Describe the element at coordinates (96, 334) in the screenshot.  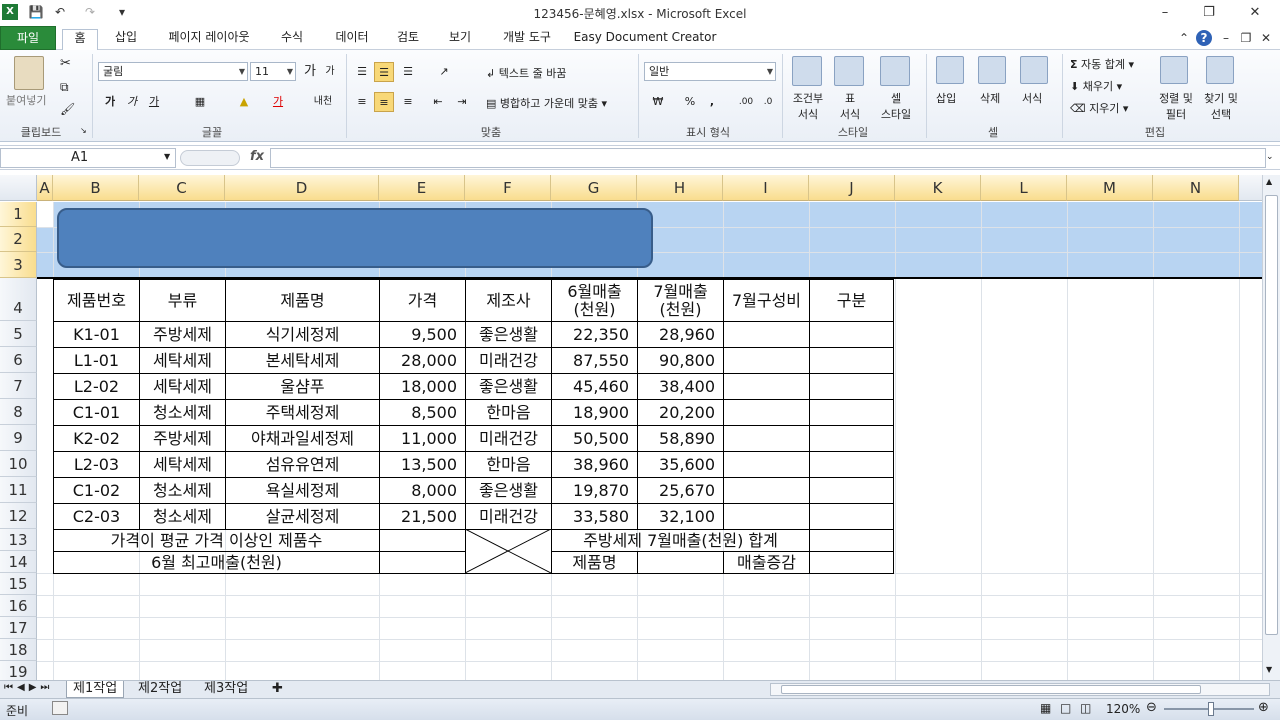
I see `cell-product-id: K1-01` at that location.